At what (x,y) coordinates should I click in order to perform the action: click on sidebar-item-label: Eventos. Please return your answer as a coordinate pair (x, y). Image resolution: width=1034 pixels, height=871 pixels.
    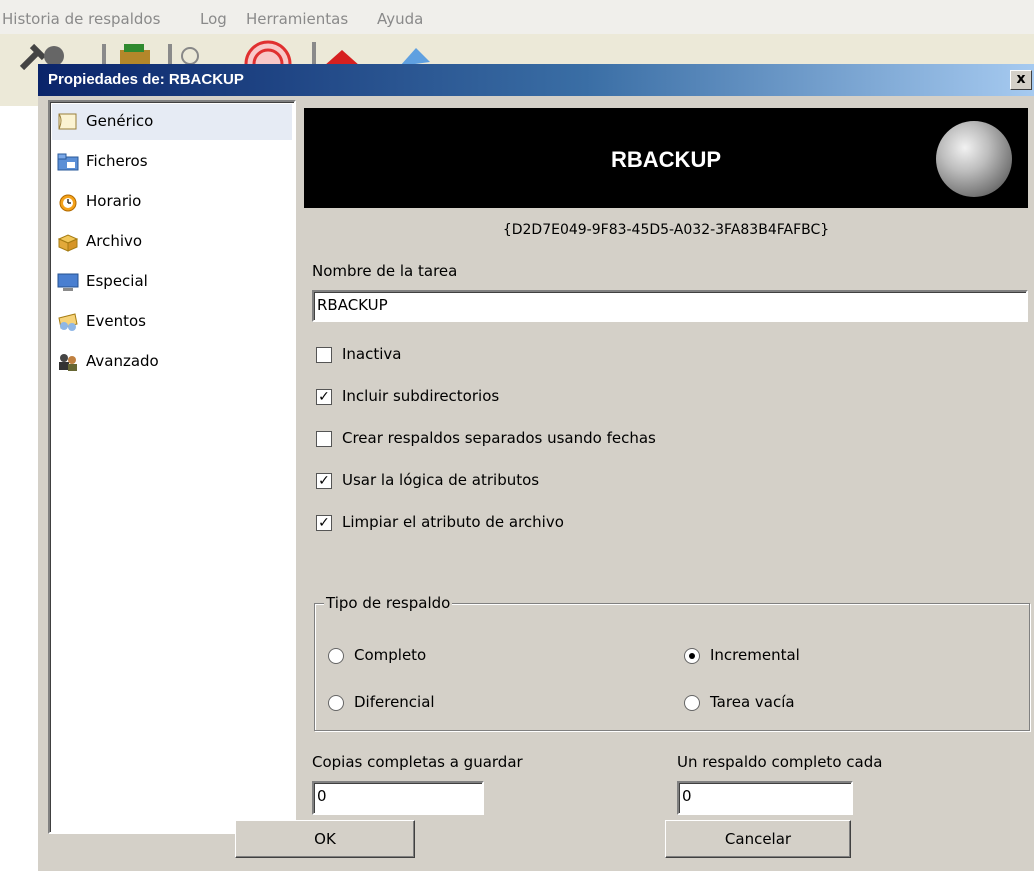
    Looking at the image, I should click on (116, 321).